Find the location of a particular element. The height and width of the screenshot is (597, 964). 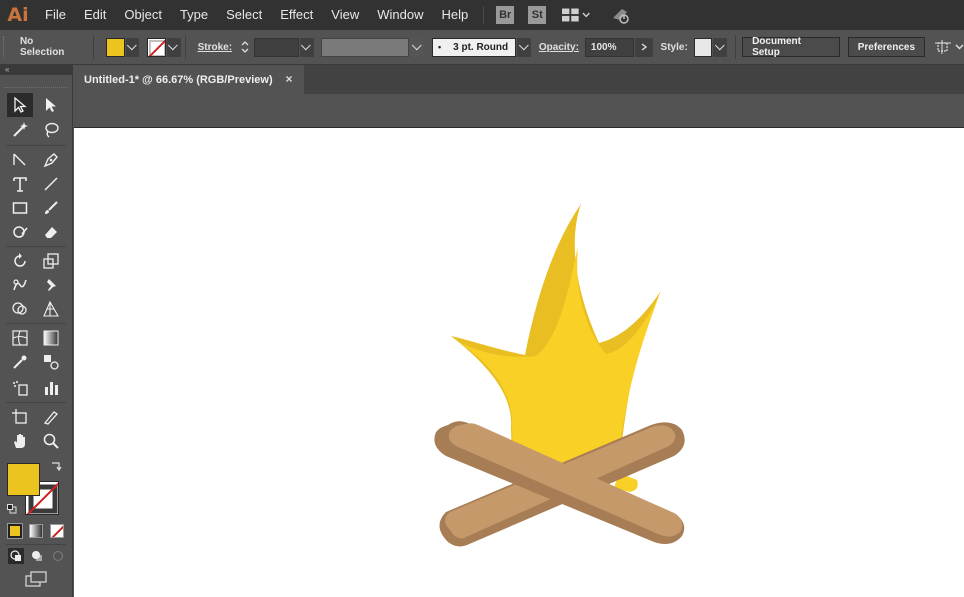

gpu-performance-icon is located at coordinates (621, 15).